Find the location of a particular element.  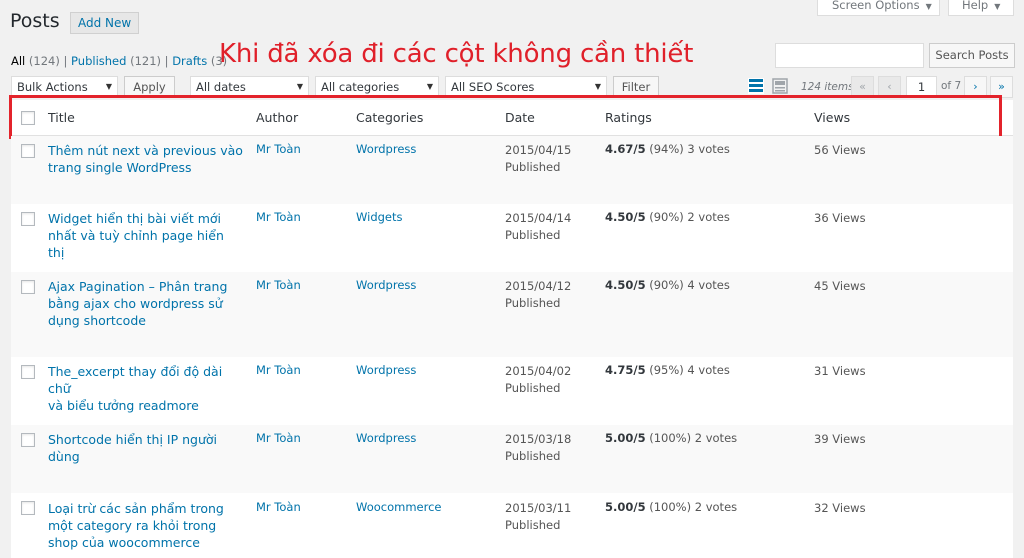

add-new-button: Add New is located at coordinates (105, 23).